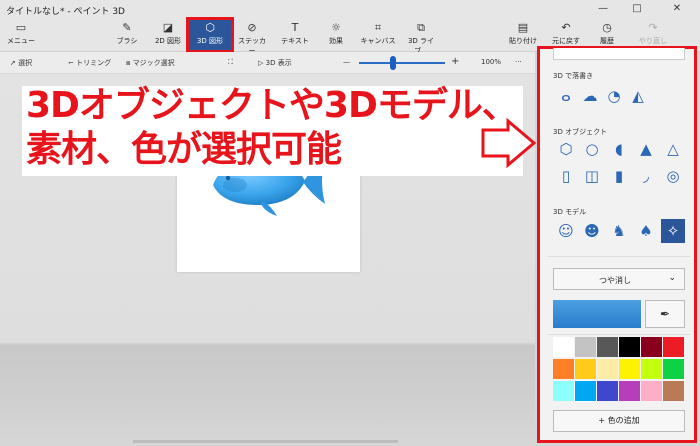 The image size is (700, 446). I want to click on zoom-in-button: +, so click(455, 61).